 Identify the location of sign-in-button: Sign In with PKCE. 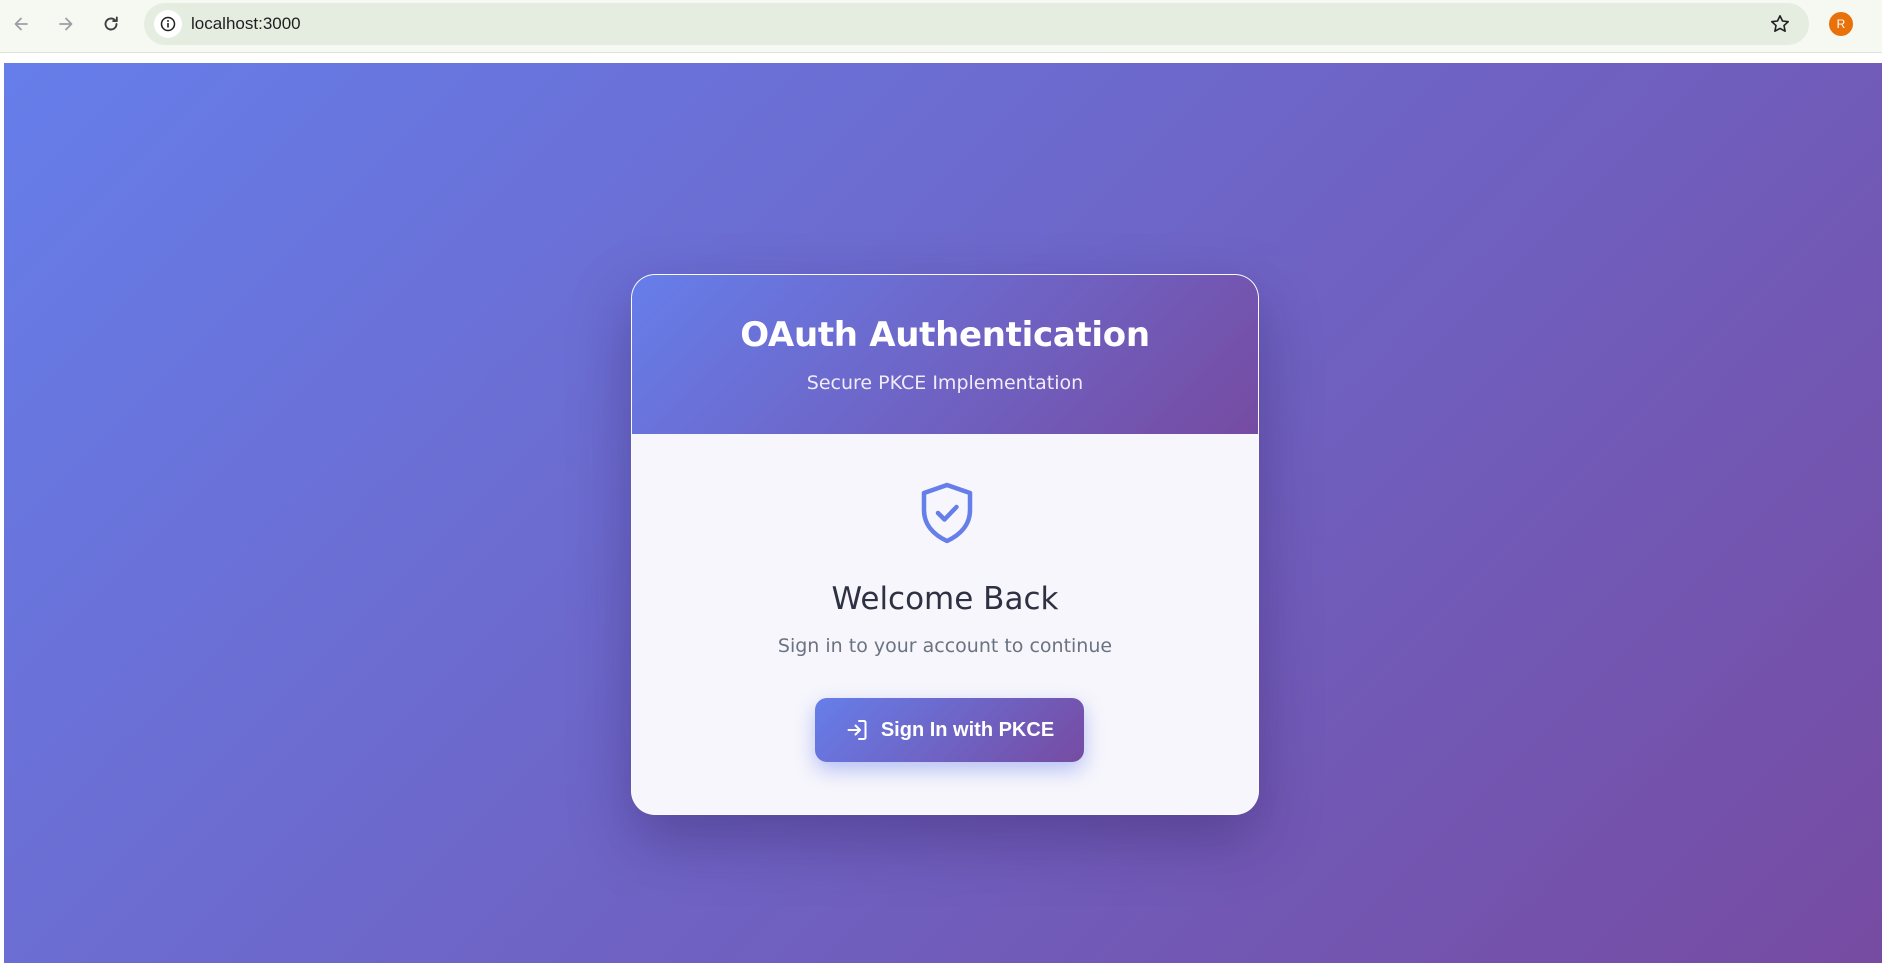
(949, 730).